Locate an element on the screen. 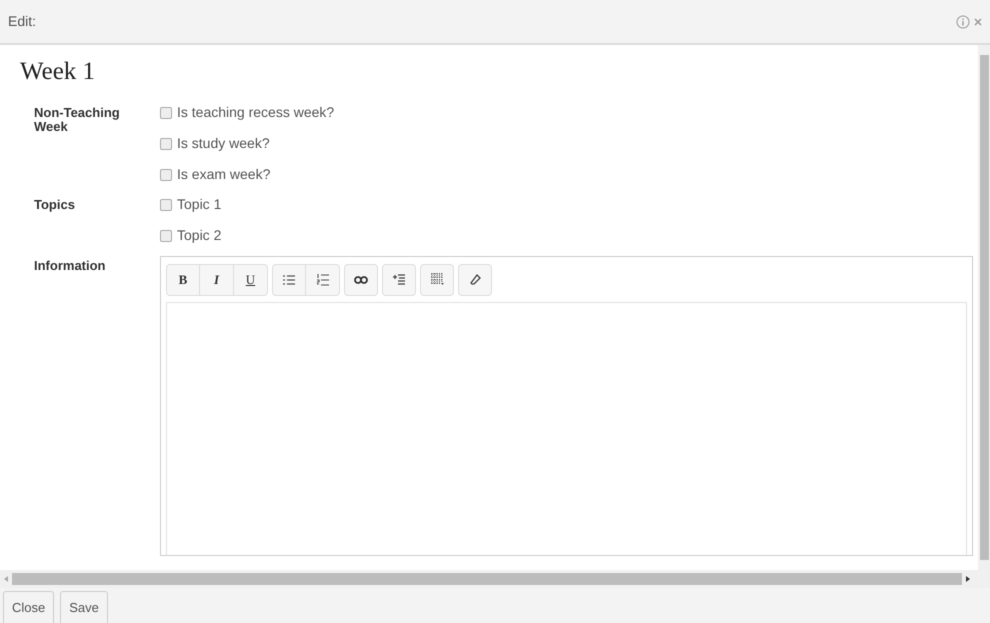 This screenshot has width=990, height=623. numbered-list-button is located at coordinates (323, 280).